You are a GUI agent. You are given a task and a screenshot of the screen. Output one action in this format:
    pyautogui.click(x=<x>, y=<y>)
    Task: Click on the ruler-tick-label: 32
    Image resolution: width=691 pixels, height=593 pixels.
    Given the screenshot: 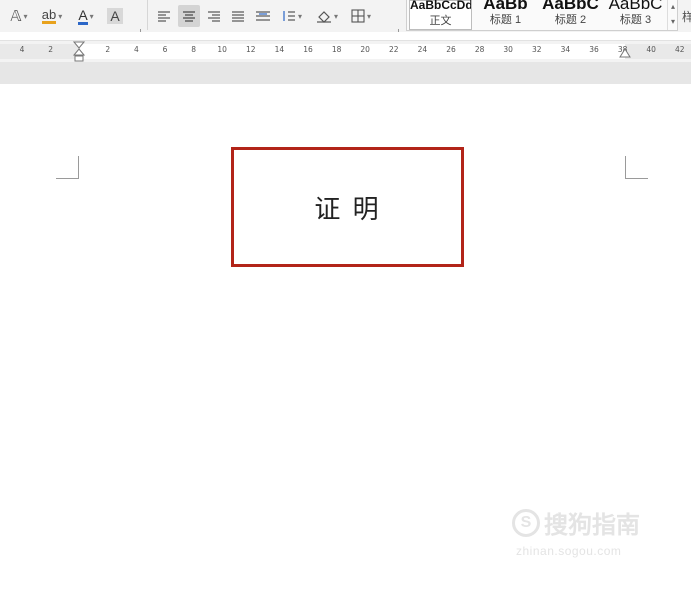 What is the action you would take?
    pyautogui.click(x=537, y=49)
    